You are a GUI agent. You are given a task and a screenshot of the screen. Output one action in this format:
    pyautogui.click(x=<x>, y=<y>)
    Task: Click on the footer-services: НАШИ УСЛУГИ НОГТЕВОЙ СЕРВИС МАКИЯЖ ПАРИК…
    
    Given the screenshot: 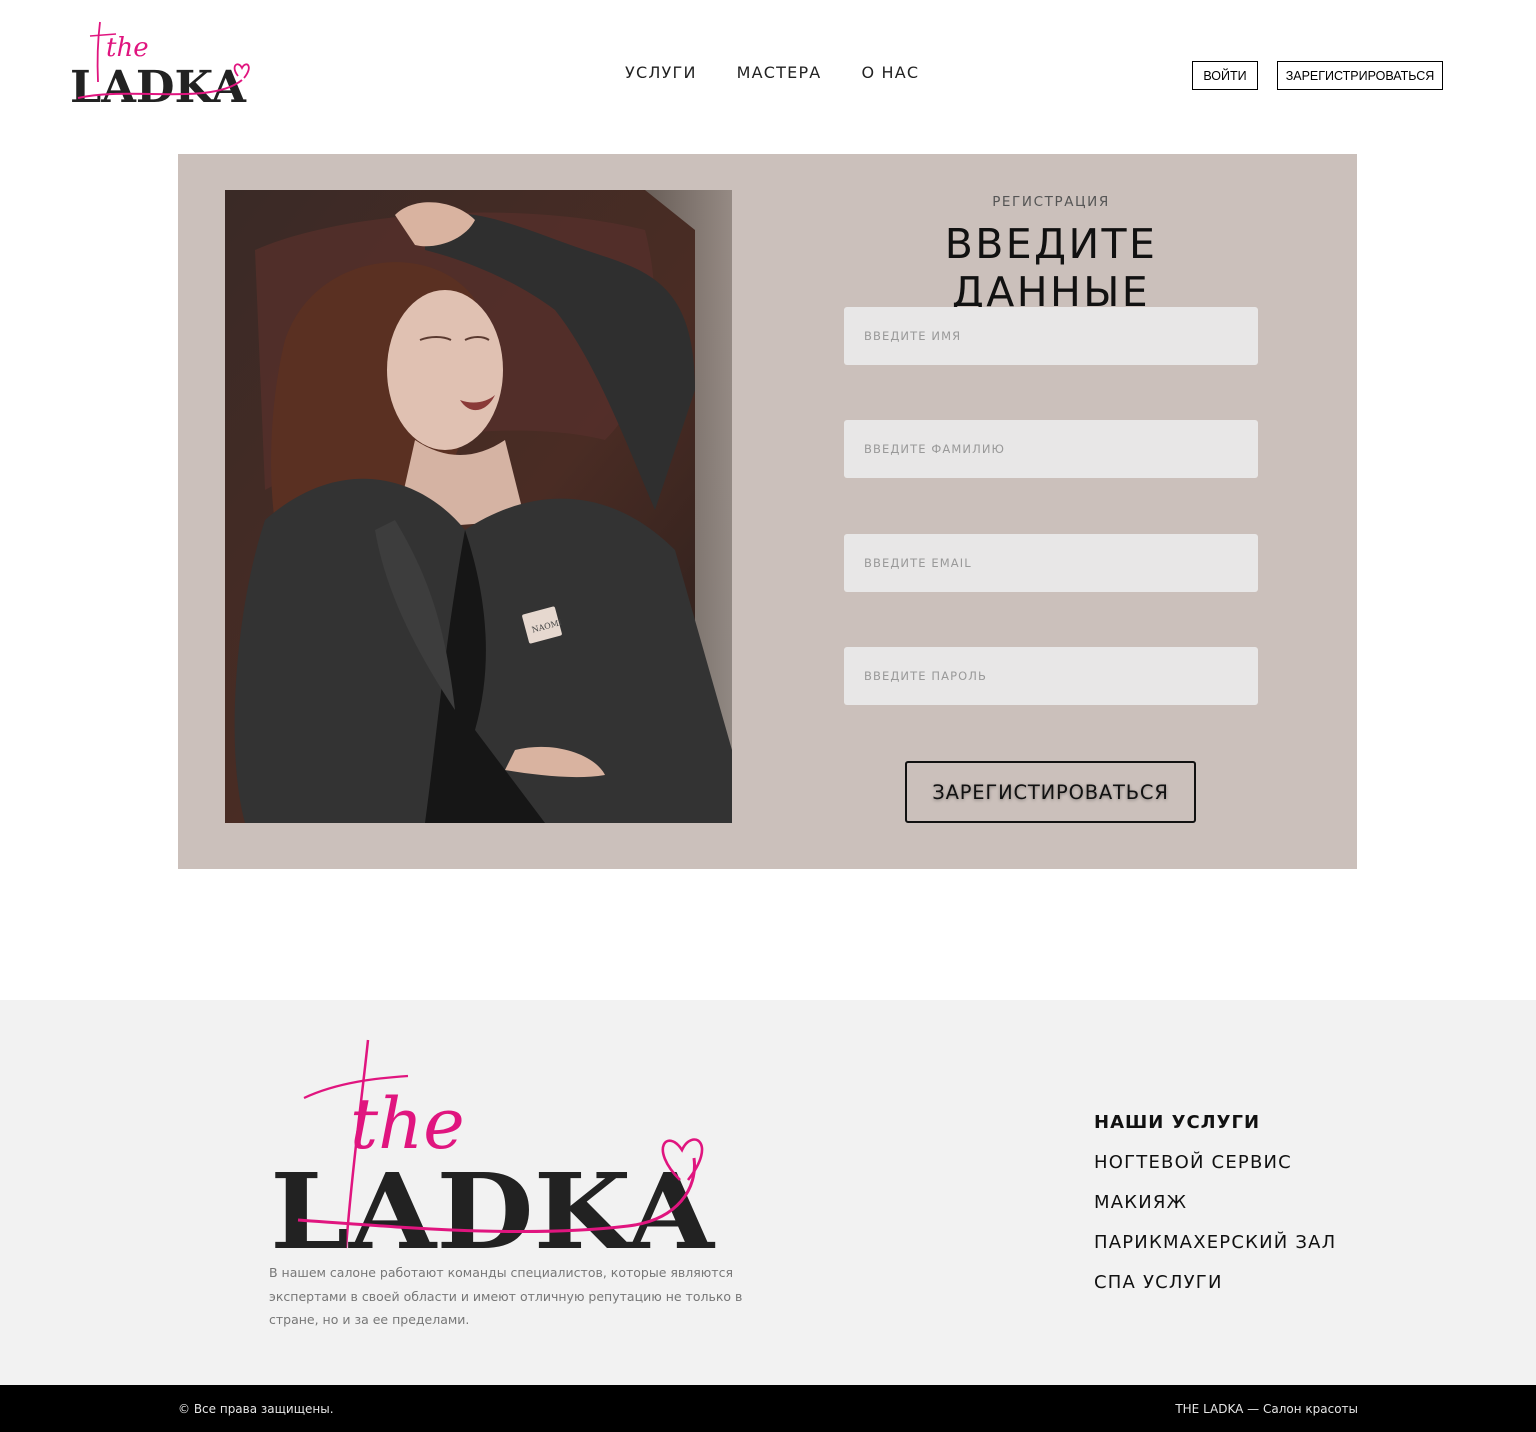 What is the action you would take?
    pyautogui.click(x=1215, y=1212)
    